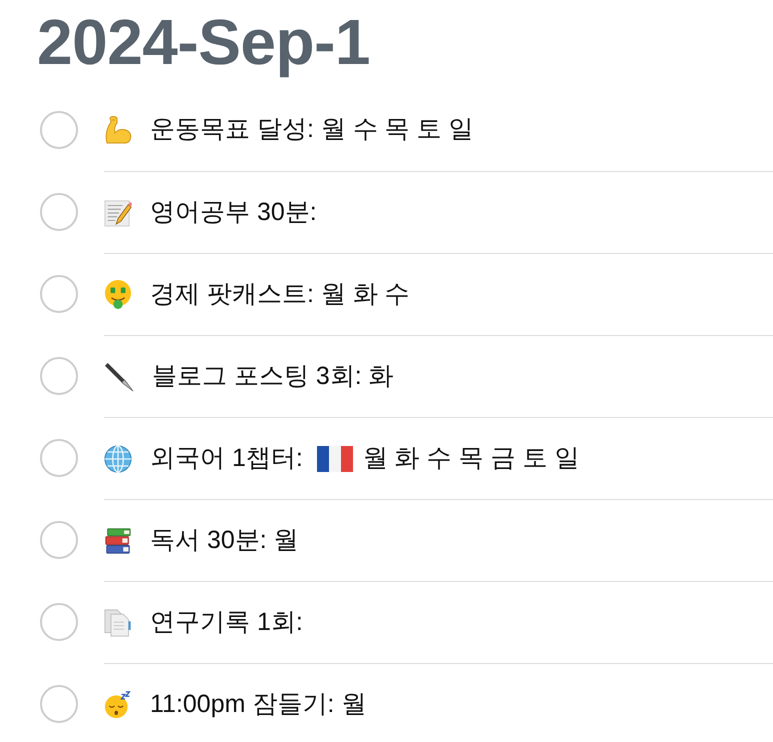  What do you see at coordinates (118, 540) in the screenshot?
I see `books-icon` at bounding box center [118, 540].